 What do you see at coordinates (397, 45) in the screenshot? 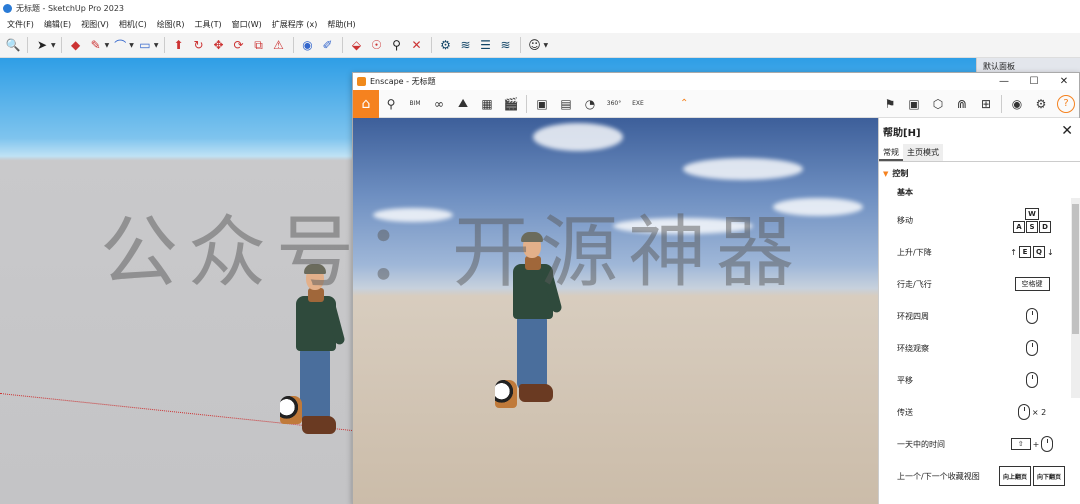
I see `zoom-icon: ⚲` at bounding box center [397, 45].